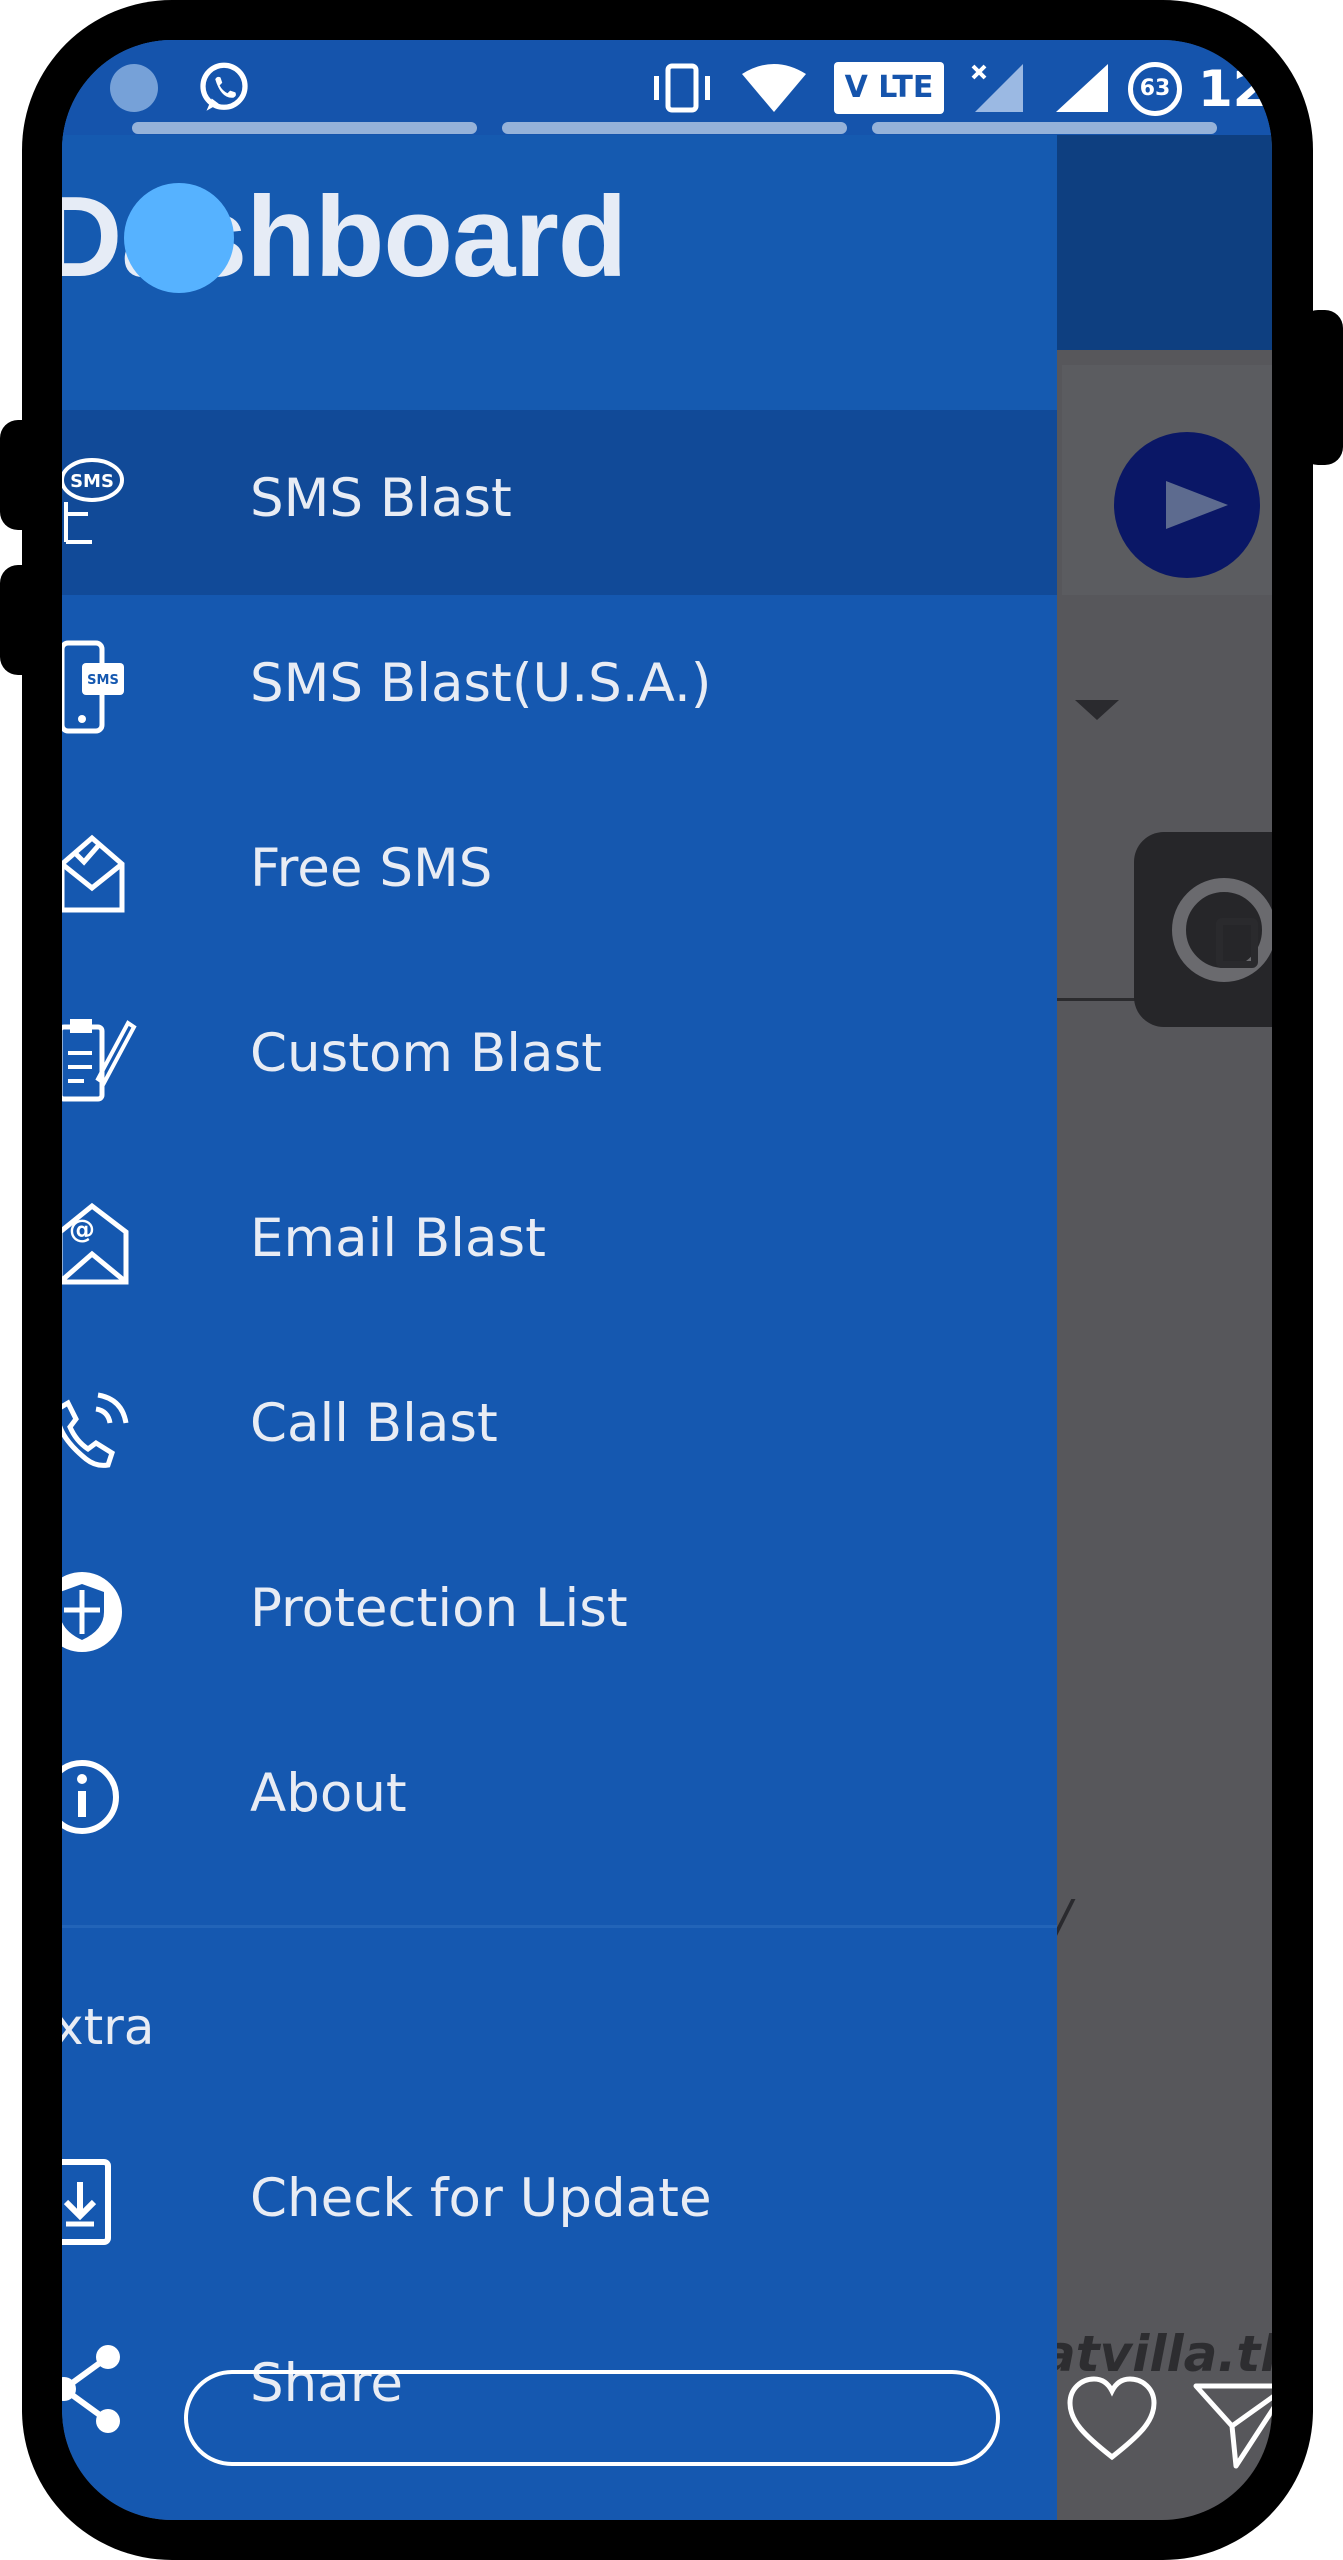  I want to click on shield-icon, so click(92, 1612).